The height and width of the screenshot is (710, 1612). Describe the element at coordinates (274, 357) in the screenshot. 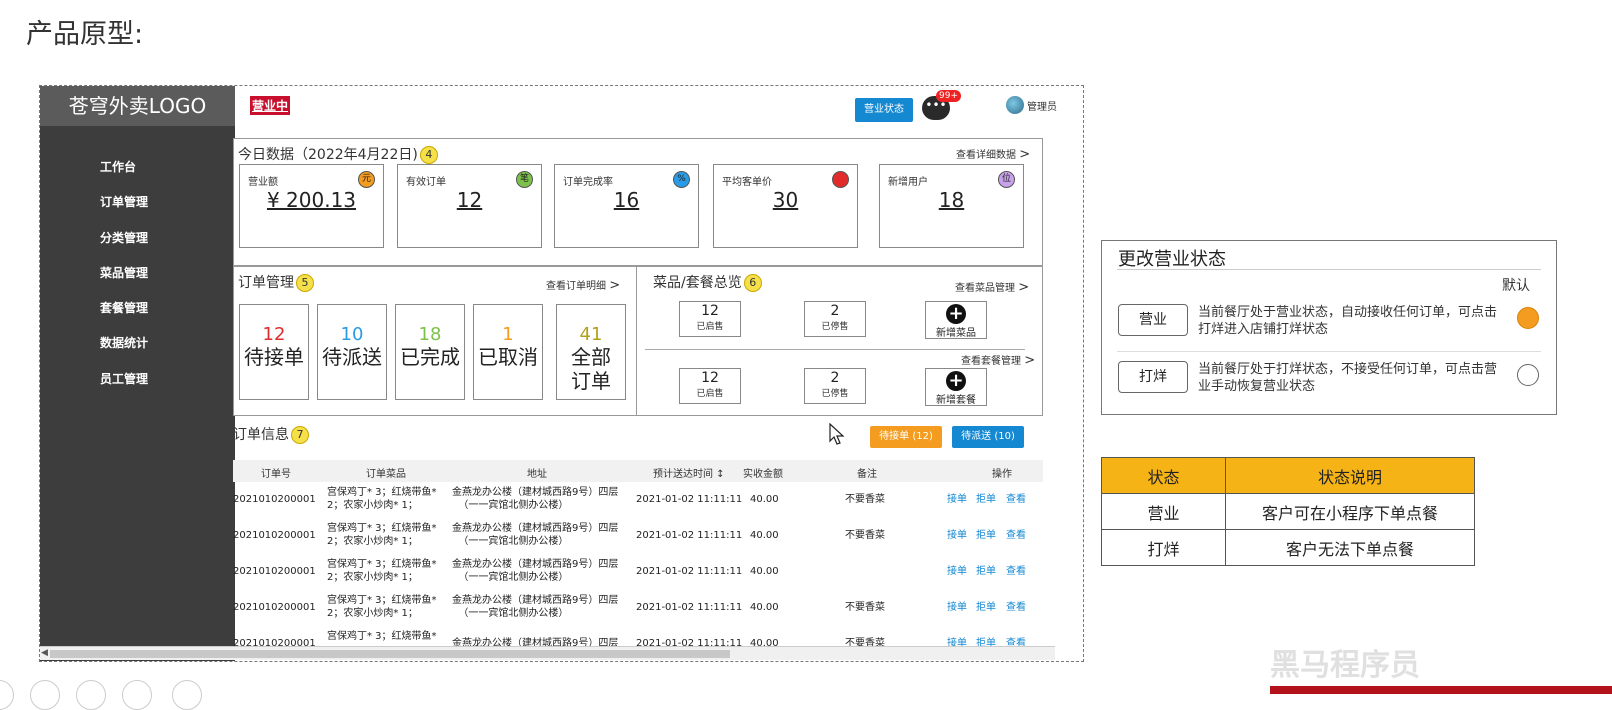

I see `order-status-label: 待接单` at that location.